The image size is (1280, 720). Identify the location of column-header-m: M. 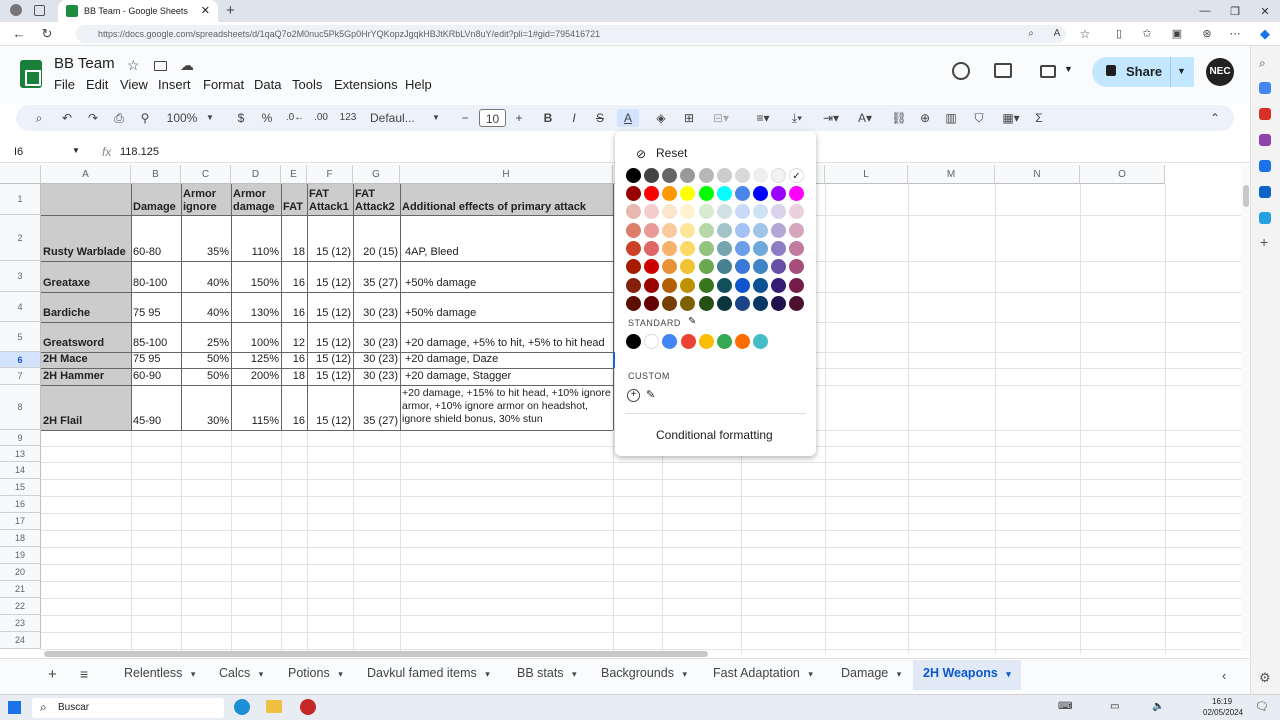
(951, 174).